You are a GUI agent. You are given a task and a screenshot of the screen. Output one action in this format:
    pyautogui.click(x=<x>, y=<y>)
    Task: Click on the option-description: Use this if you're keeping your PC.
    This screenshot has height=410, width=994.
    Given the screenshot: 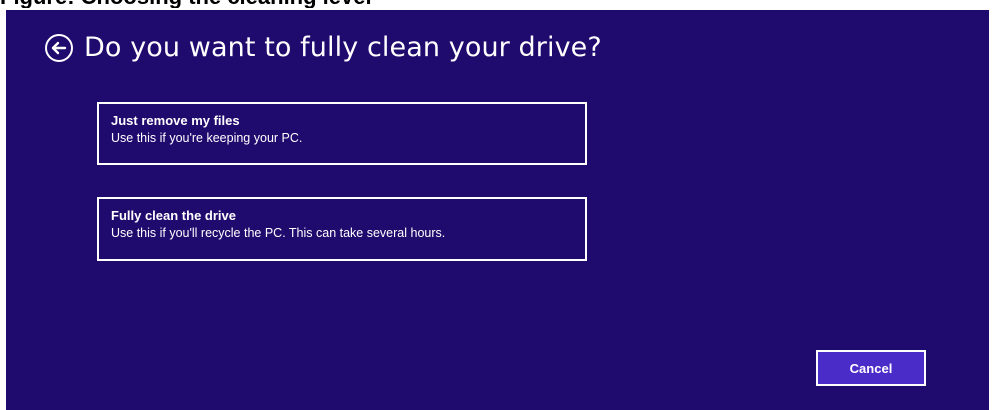 What is the action you would take?
    pyautogui.click(x=207, y=138)
    